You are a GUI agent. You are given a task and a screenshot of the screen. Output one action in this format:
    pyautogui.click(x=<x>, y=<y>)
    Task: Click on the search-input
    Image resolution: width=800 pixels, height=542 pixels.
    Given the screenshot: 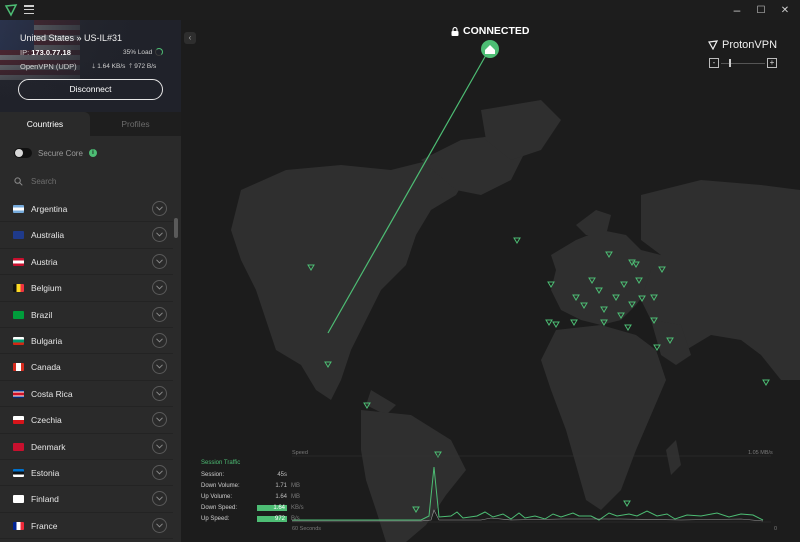 What is the action you would take?
    pyautogui.click(x=91, y=181)
    